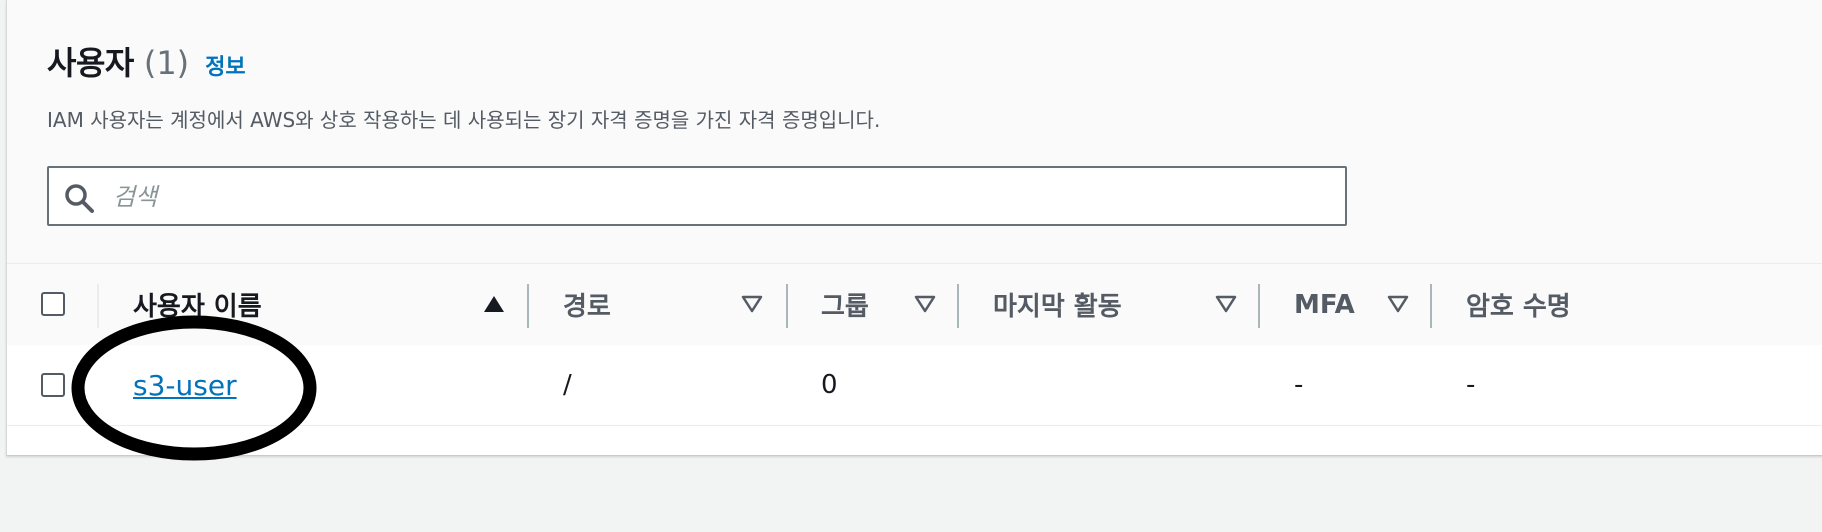 This screenshot has width=1822, height=532. I want to click on column-label-mfa: MFA, so click(1324, 304).